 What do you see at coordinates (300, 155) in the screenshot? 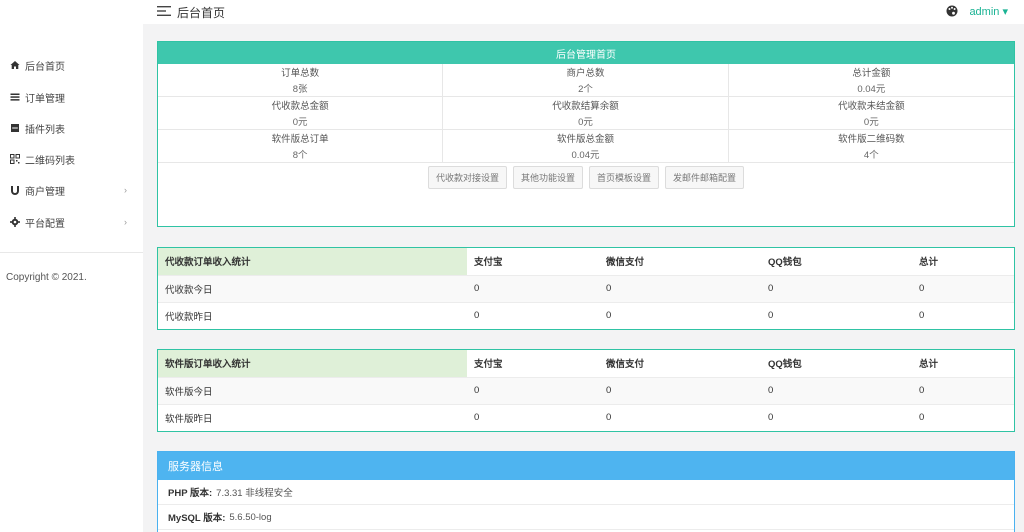
I see `stat-value: 8个` at bounding box center [300, 155].